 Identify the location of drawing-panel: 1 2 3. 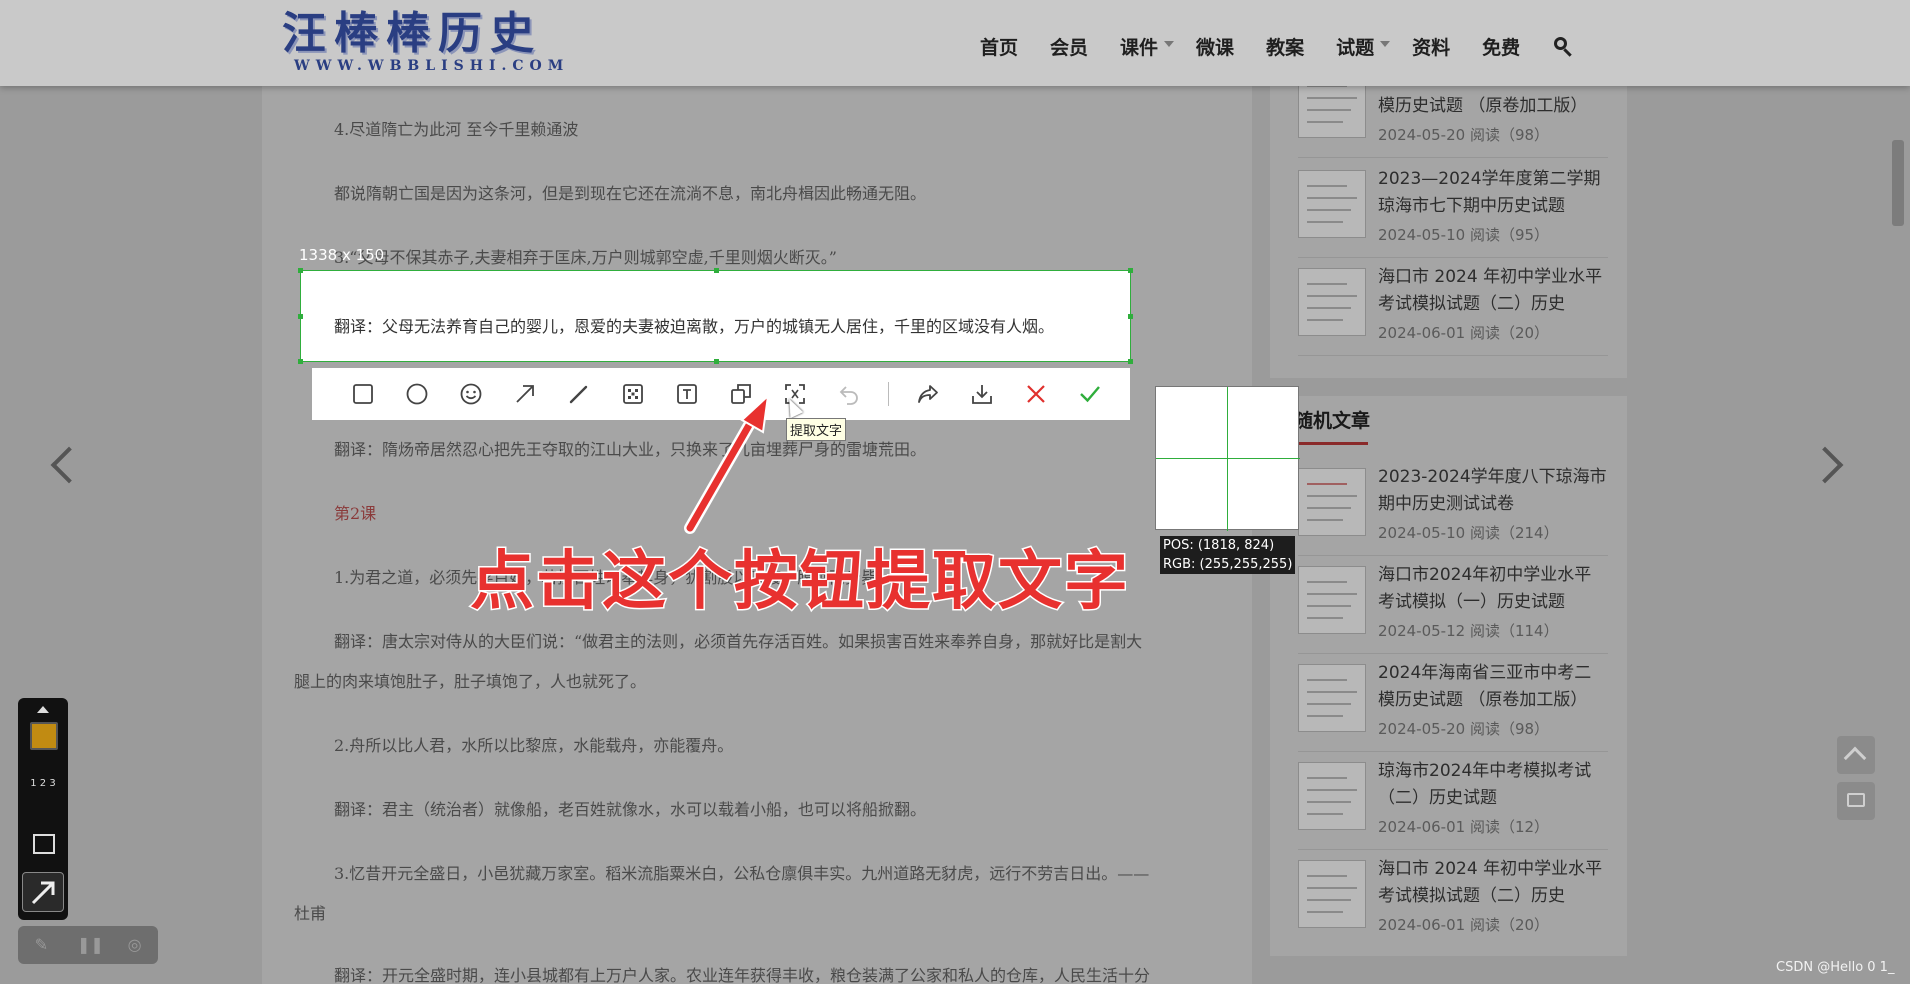
(43, 809).